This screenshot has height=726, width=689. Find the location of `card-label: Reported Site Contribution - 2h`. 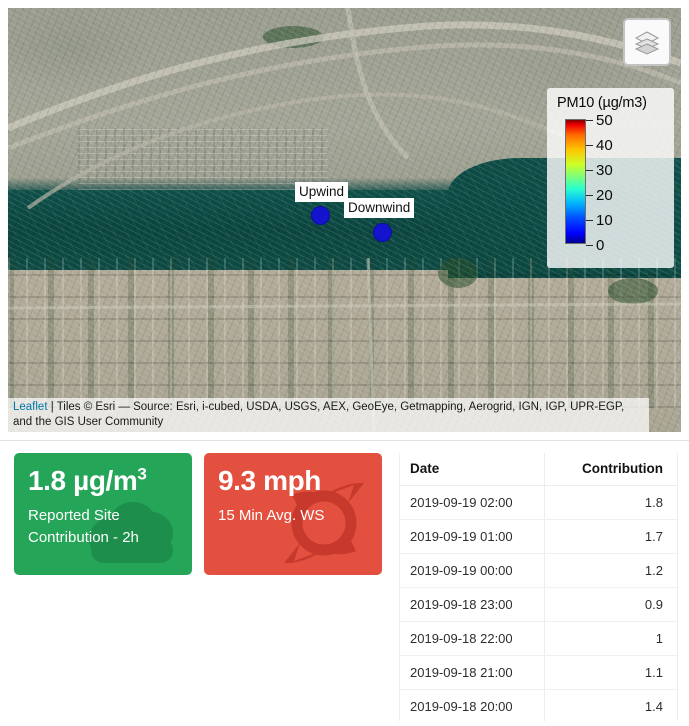

card-label: Reported Site Contribution - 2h is located at coordinates (83, 526).